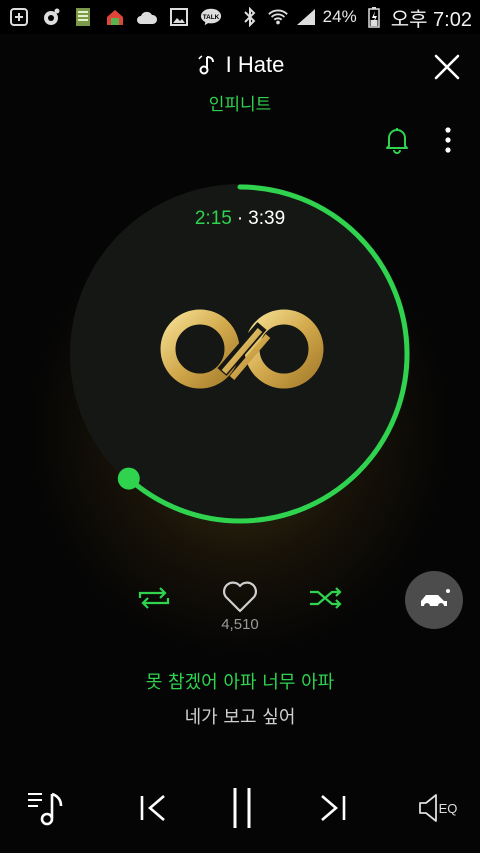  I want to click on car-icon, so click(435, 599).